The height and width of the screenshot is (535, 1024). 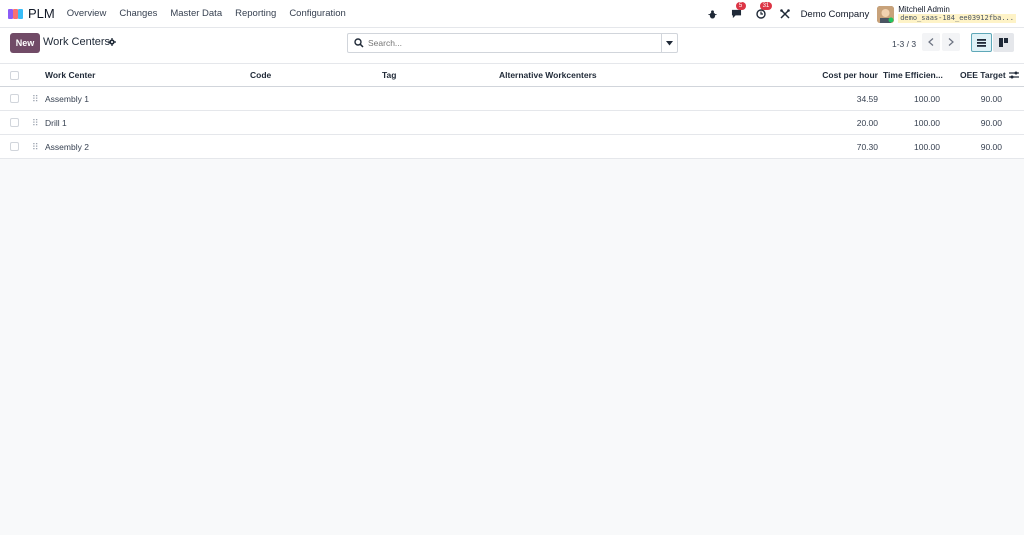 I want to click on column-header-cost-per-hour: Cost per hour, so click(x=849, y=75).